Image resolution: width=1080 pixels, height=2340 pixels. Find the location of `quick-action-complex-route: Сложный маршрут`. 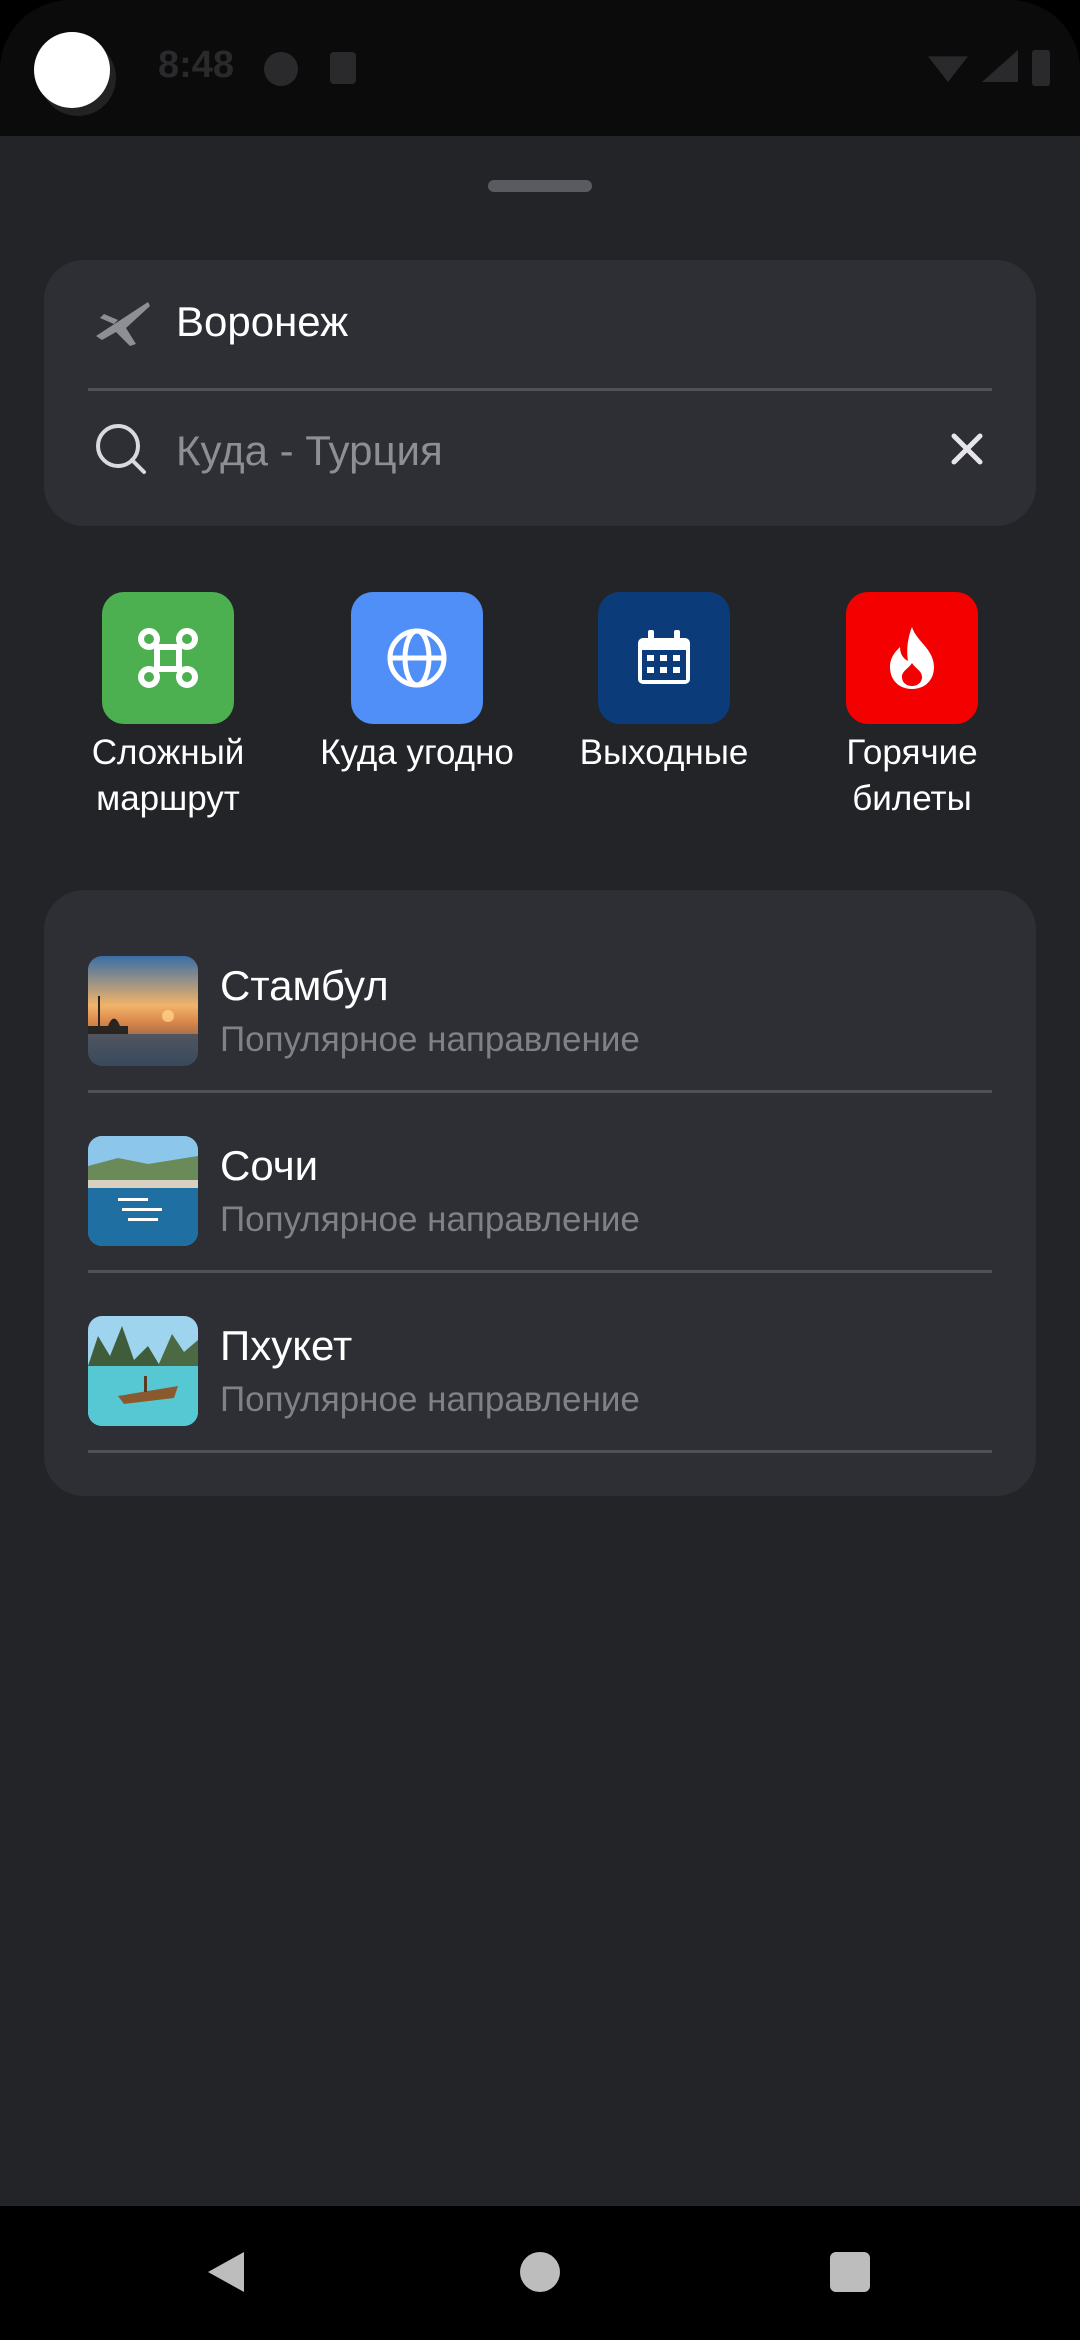

quick-action-complex-route: Сложный маршрут is located at coordinates (168, 707).